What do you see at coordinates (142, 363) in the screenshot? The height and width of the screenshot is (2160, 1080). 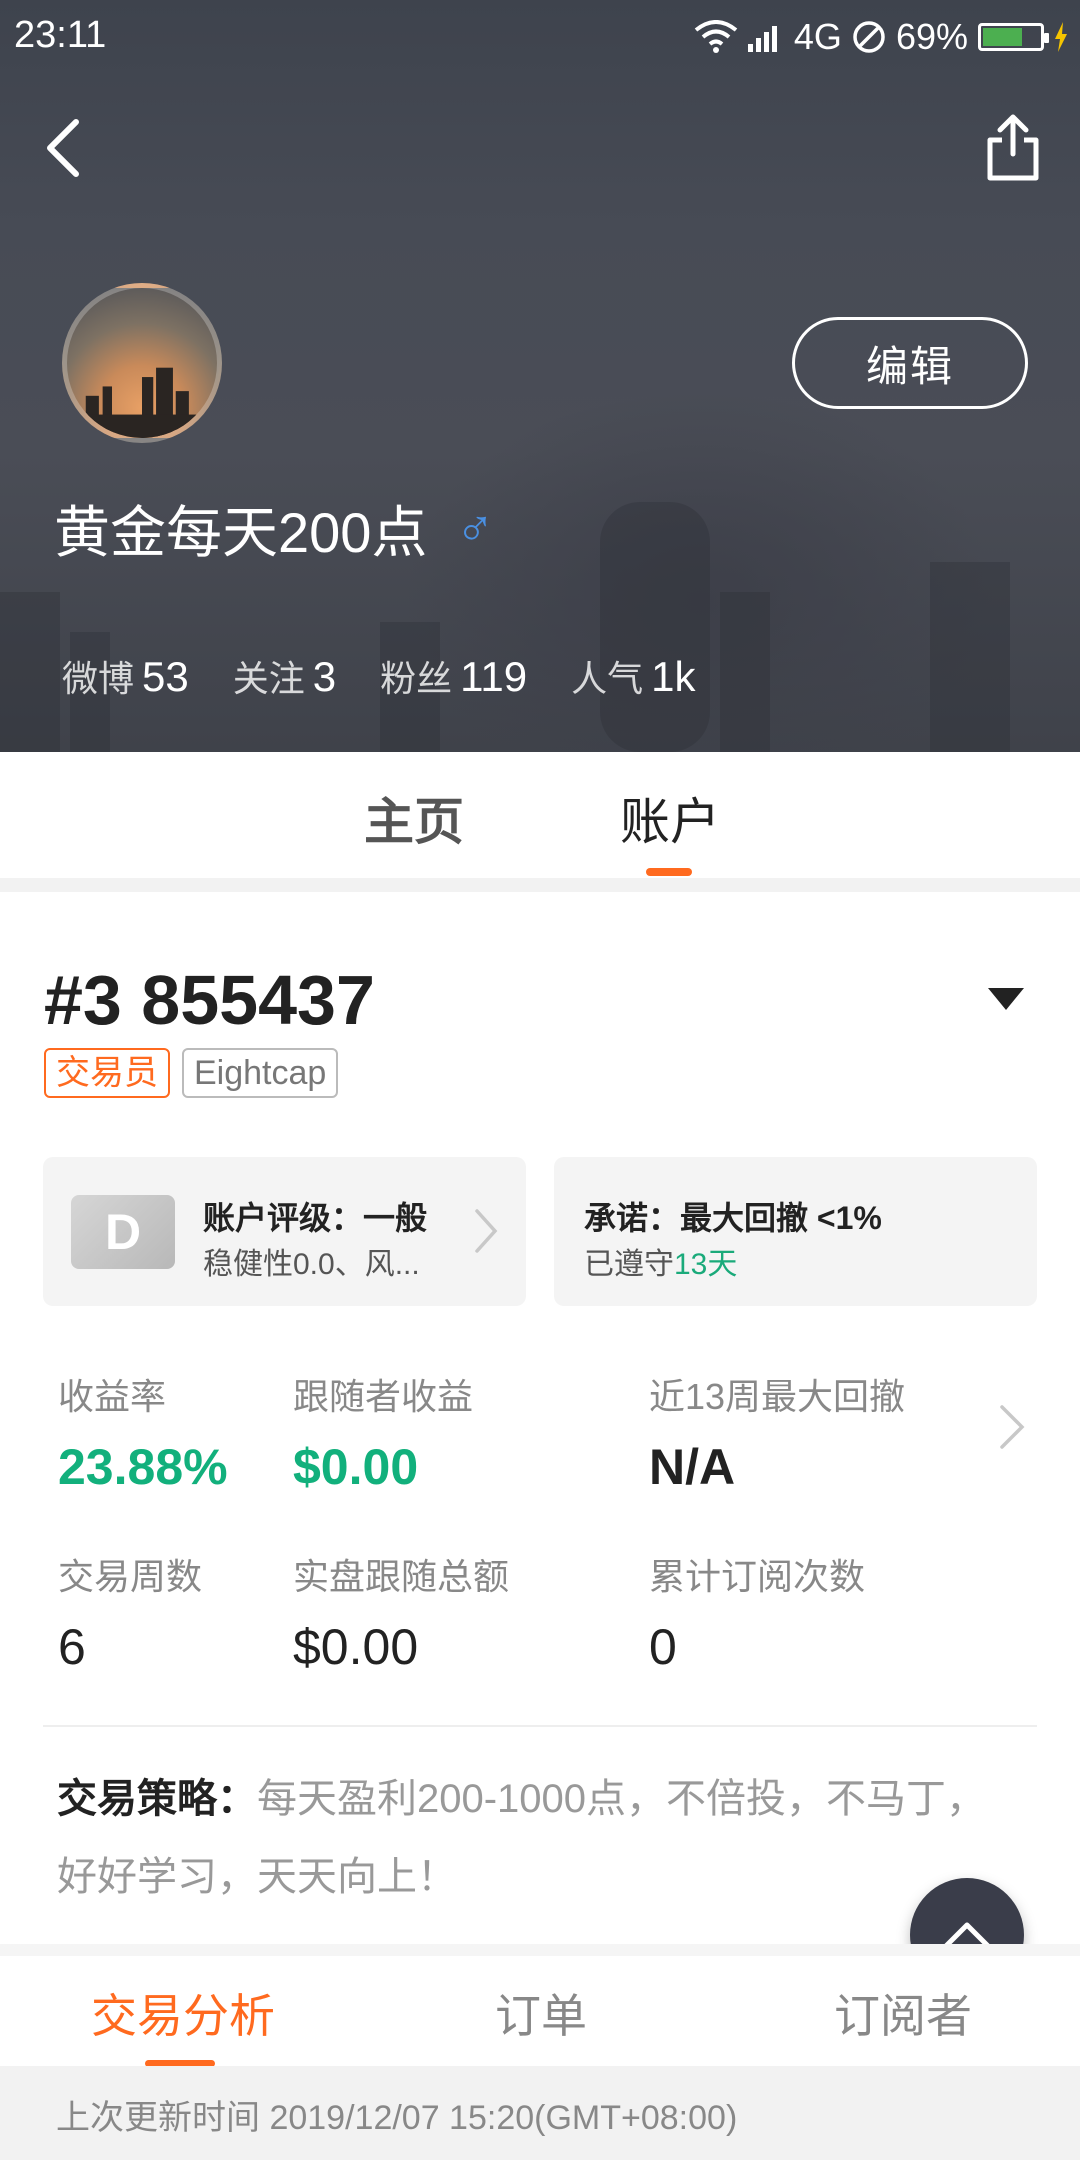 I see `avatar` at bounding box center [142, 363].